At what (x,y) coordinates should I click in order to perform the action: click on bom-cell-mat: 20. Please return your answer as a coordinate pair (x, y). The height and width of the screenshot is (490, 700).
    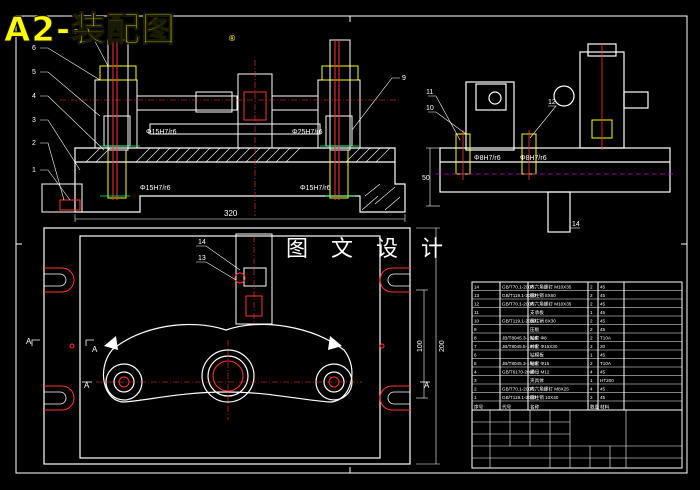
    Looking at the image, I should click on (603, 346).